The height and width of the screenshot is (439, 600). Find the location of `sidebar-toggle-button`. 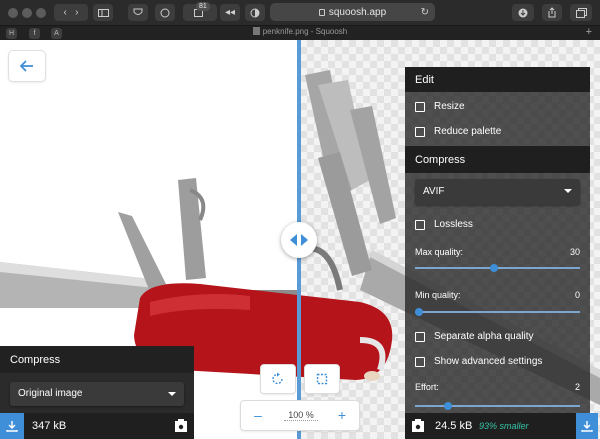

sidebar-toggle-button is located at coordinates (103, 12).